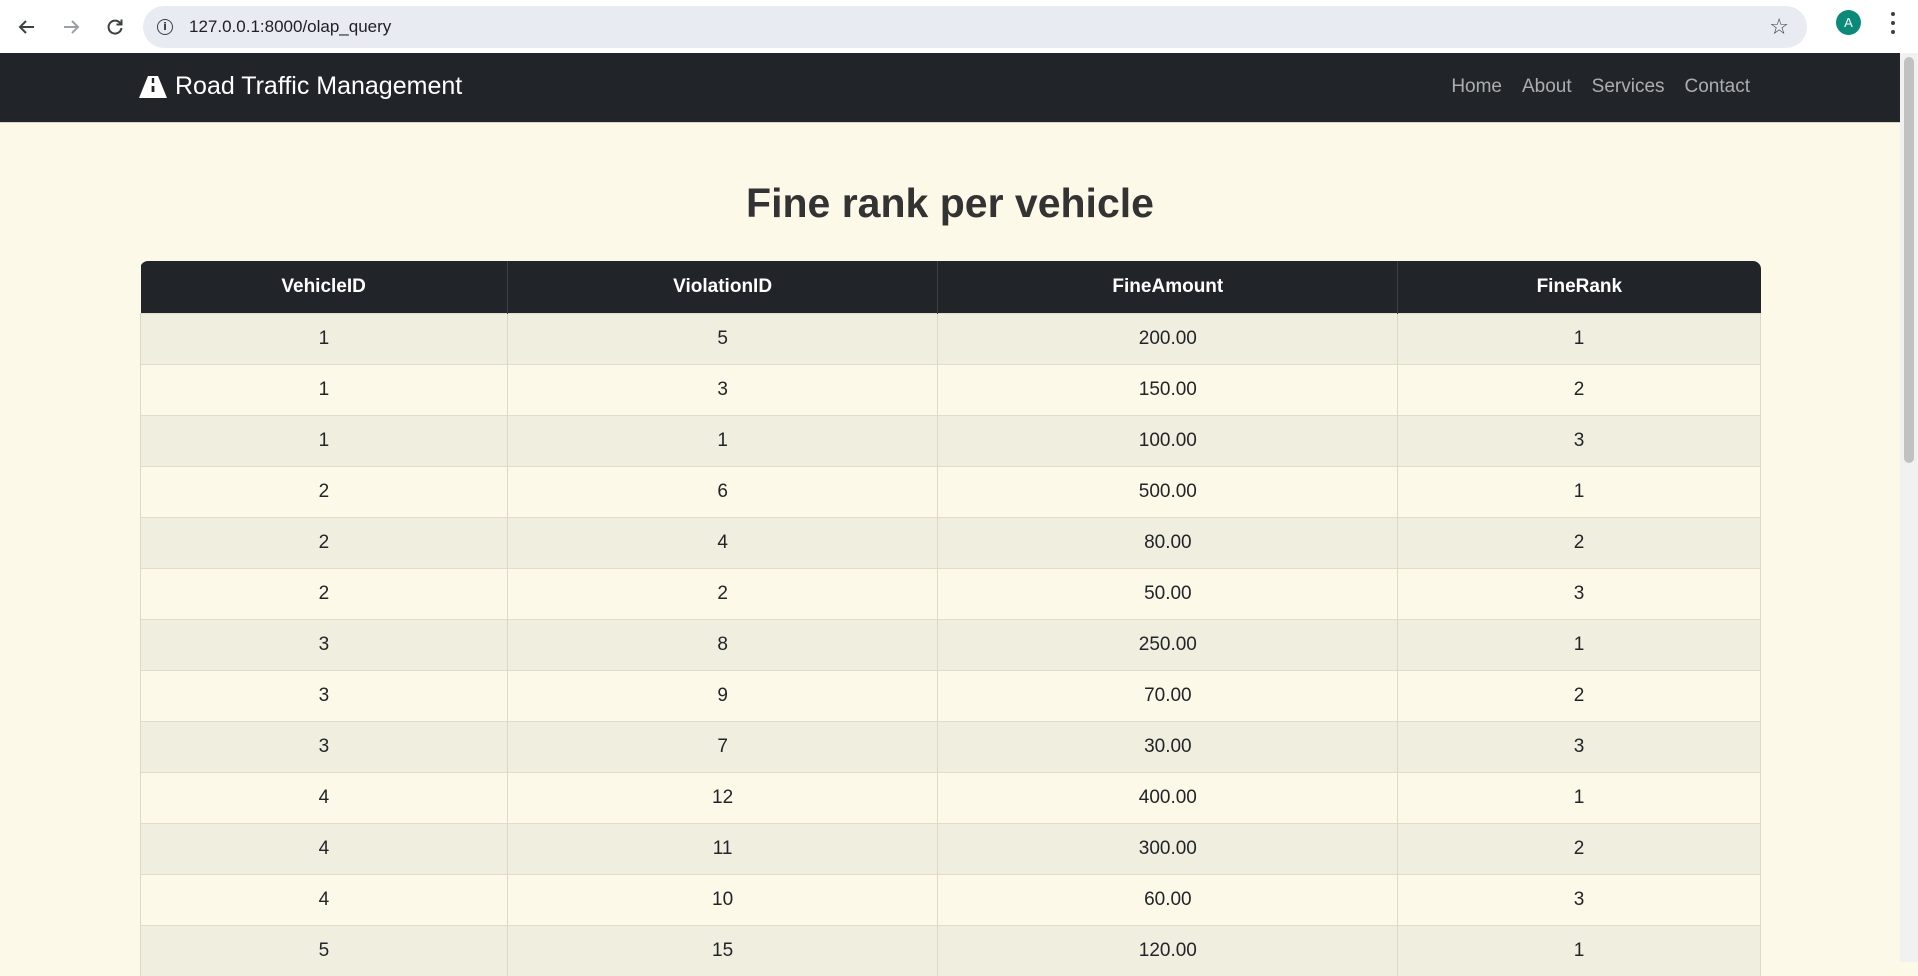  Describe the element at coordinates (1167, 542) in the screenshot. I see `cell-fine-amount: 80.00` at that location.